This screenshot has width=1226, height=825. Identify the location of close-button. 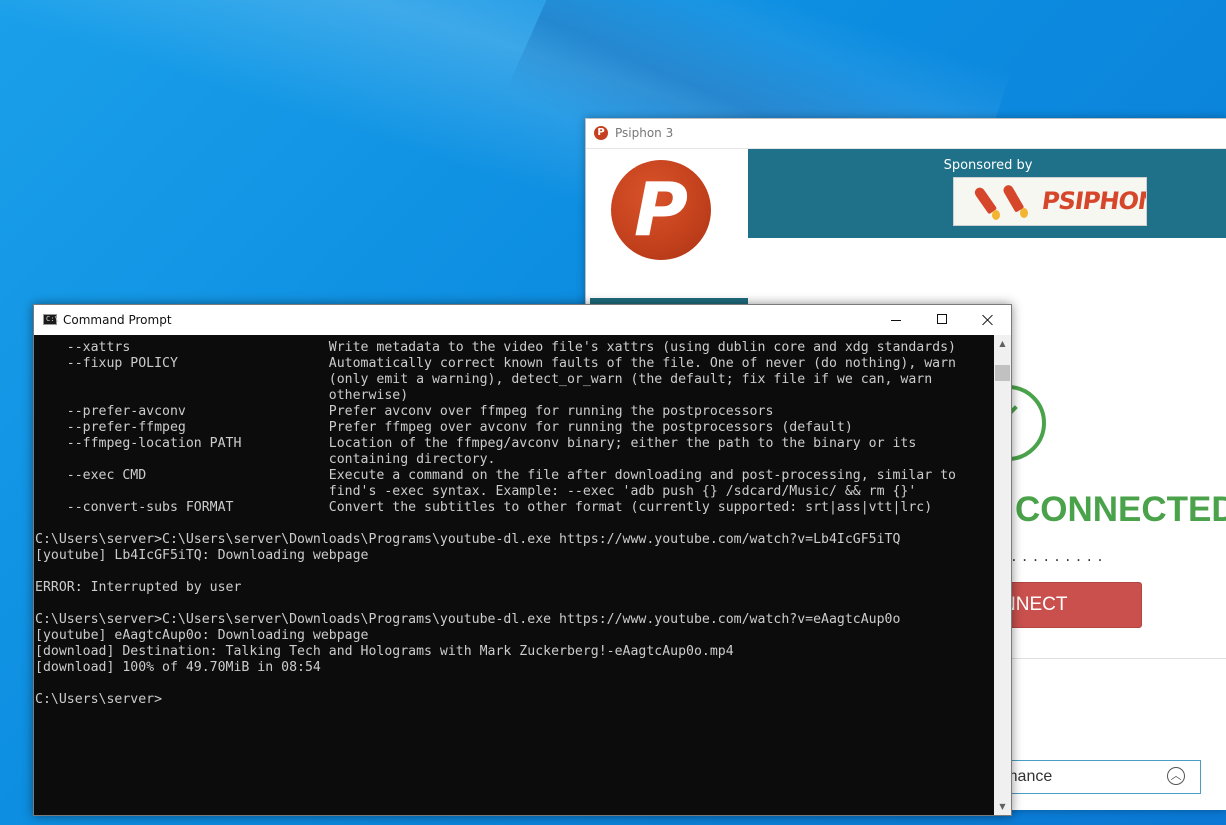
(988, 320).